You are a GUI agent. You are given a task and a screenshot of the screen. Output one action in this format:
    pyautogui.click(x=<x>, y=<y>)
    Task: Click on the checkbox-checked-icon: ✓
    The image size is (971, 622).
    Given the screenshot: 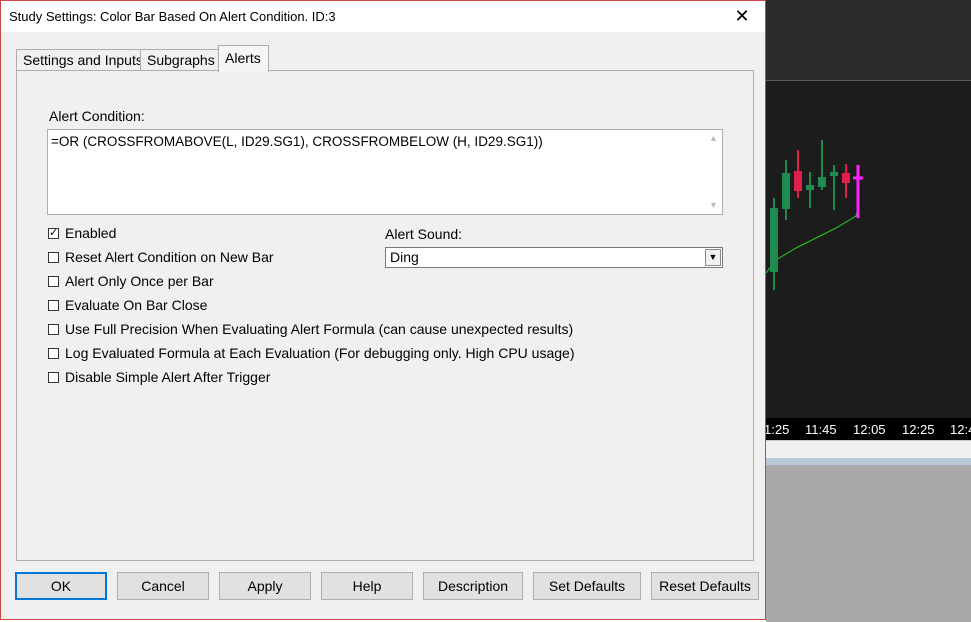 What is the action you would take?
    pyautogui.click(x=53, y=233)
    